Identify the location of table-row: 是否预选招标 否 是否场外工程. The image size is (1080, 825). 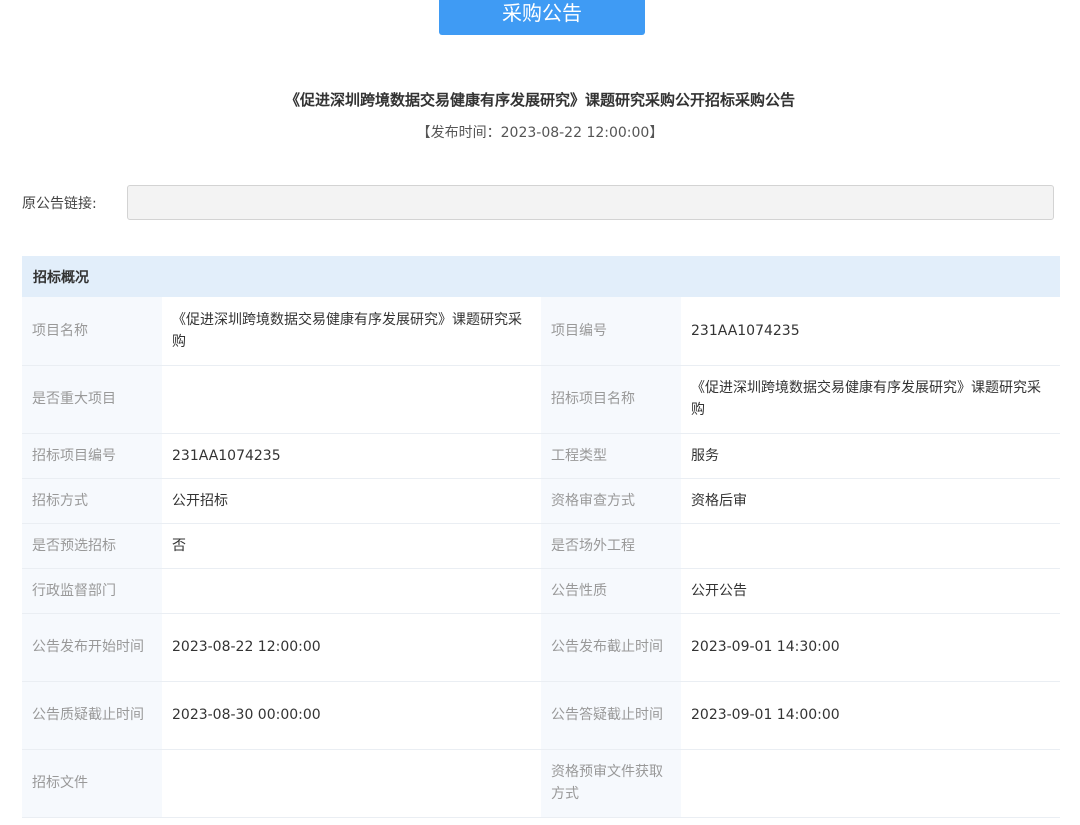
(541, 546).